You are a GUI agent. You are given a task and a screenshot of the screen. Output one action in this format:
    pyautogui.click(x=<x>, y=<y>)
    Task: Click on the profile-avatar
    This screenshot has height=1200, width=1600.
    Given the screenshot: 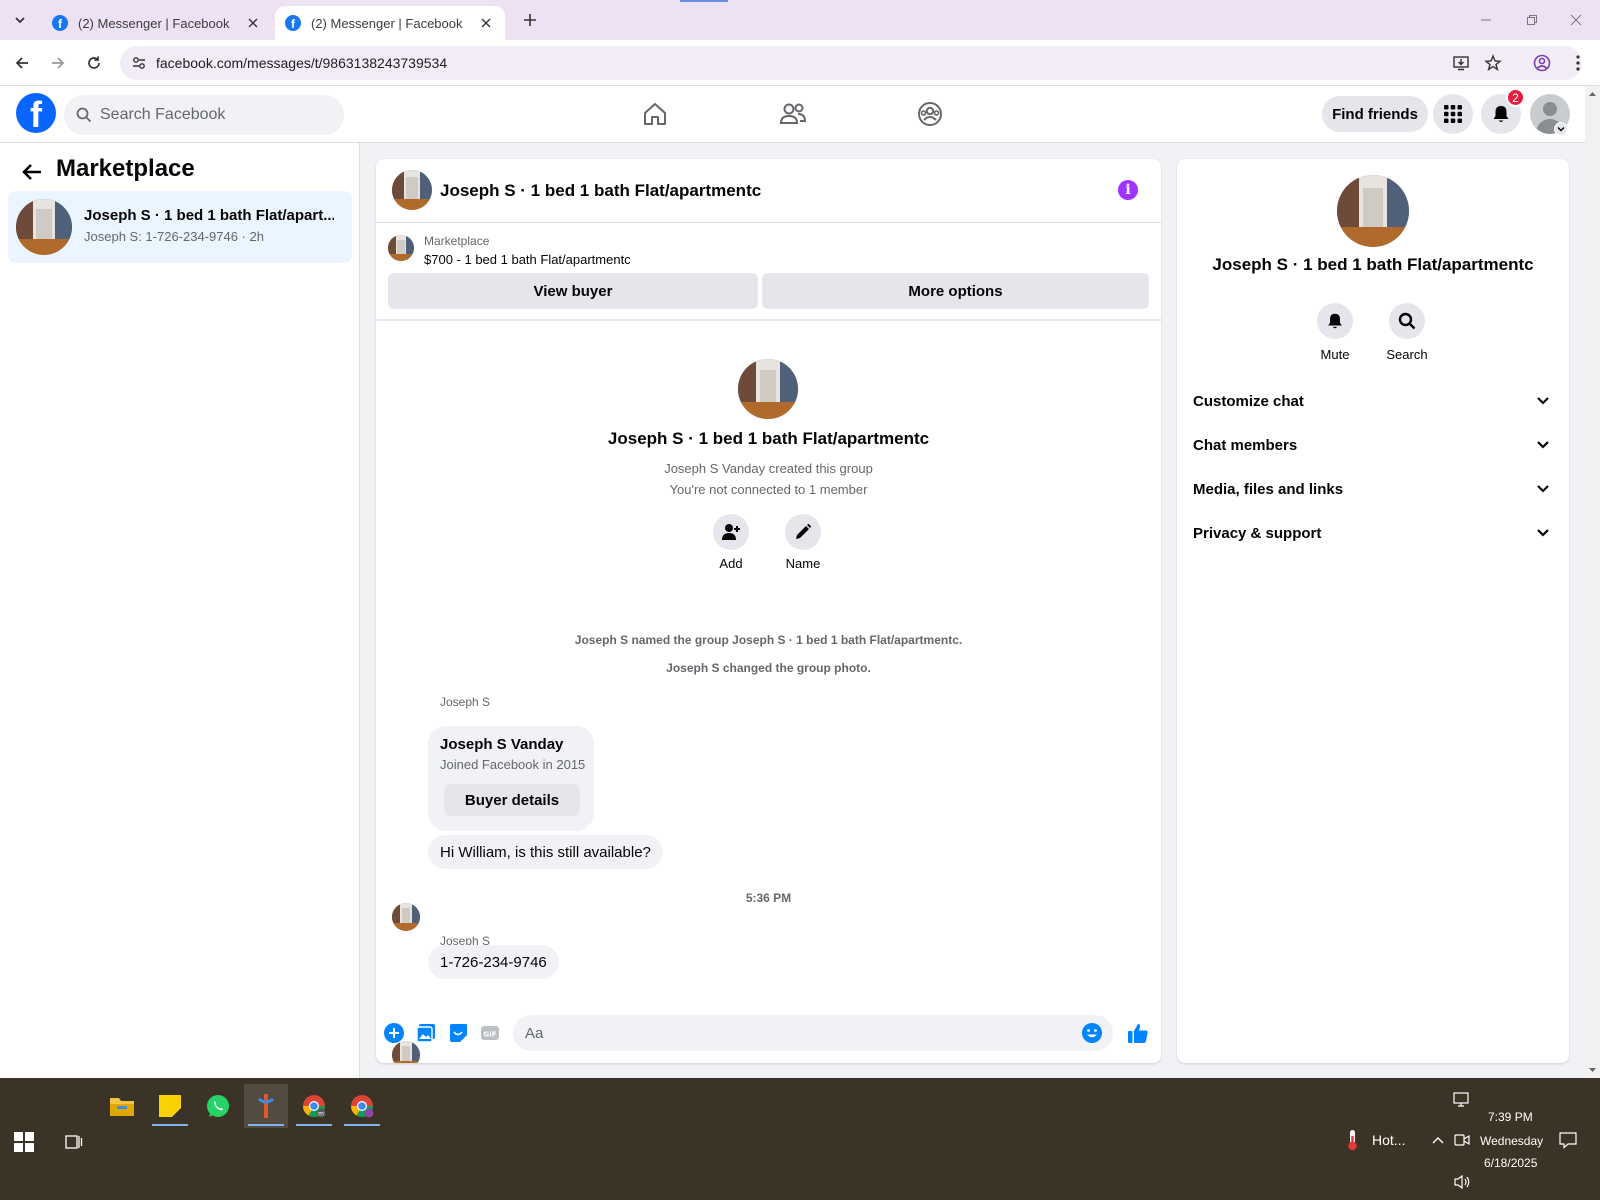 What is the action you would take?
    pyautogui.click(x=1373, y=211)
    